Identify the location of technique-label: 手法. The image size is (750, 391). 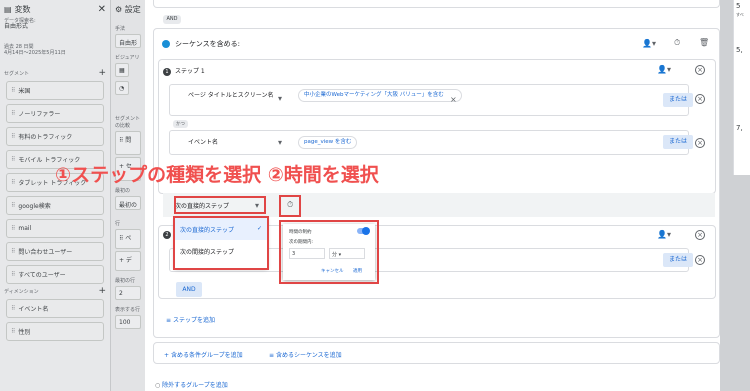
(120, 29).